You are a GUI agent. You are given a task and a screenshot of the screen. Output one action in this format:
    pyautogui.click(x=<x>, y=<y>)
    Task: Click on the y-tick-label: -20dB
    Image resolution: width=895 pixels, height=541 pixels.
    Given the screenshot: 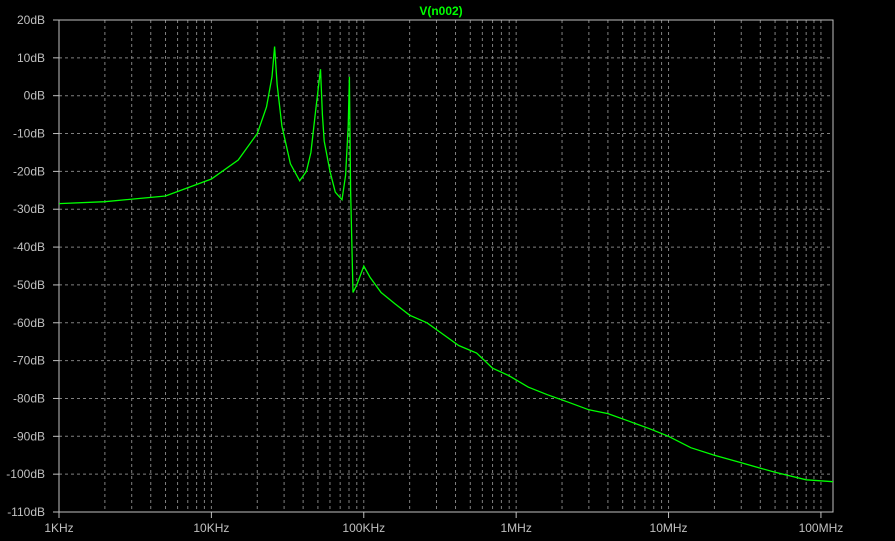 What is the action you would take?
    pyautogui.click(x=29, y=171)
    